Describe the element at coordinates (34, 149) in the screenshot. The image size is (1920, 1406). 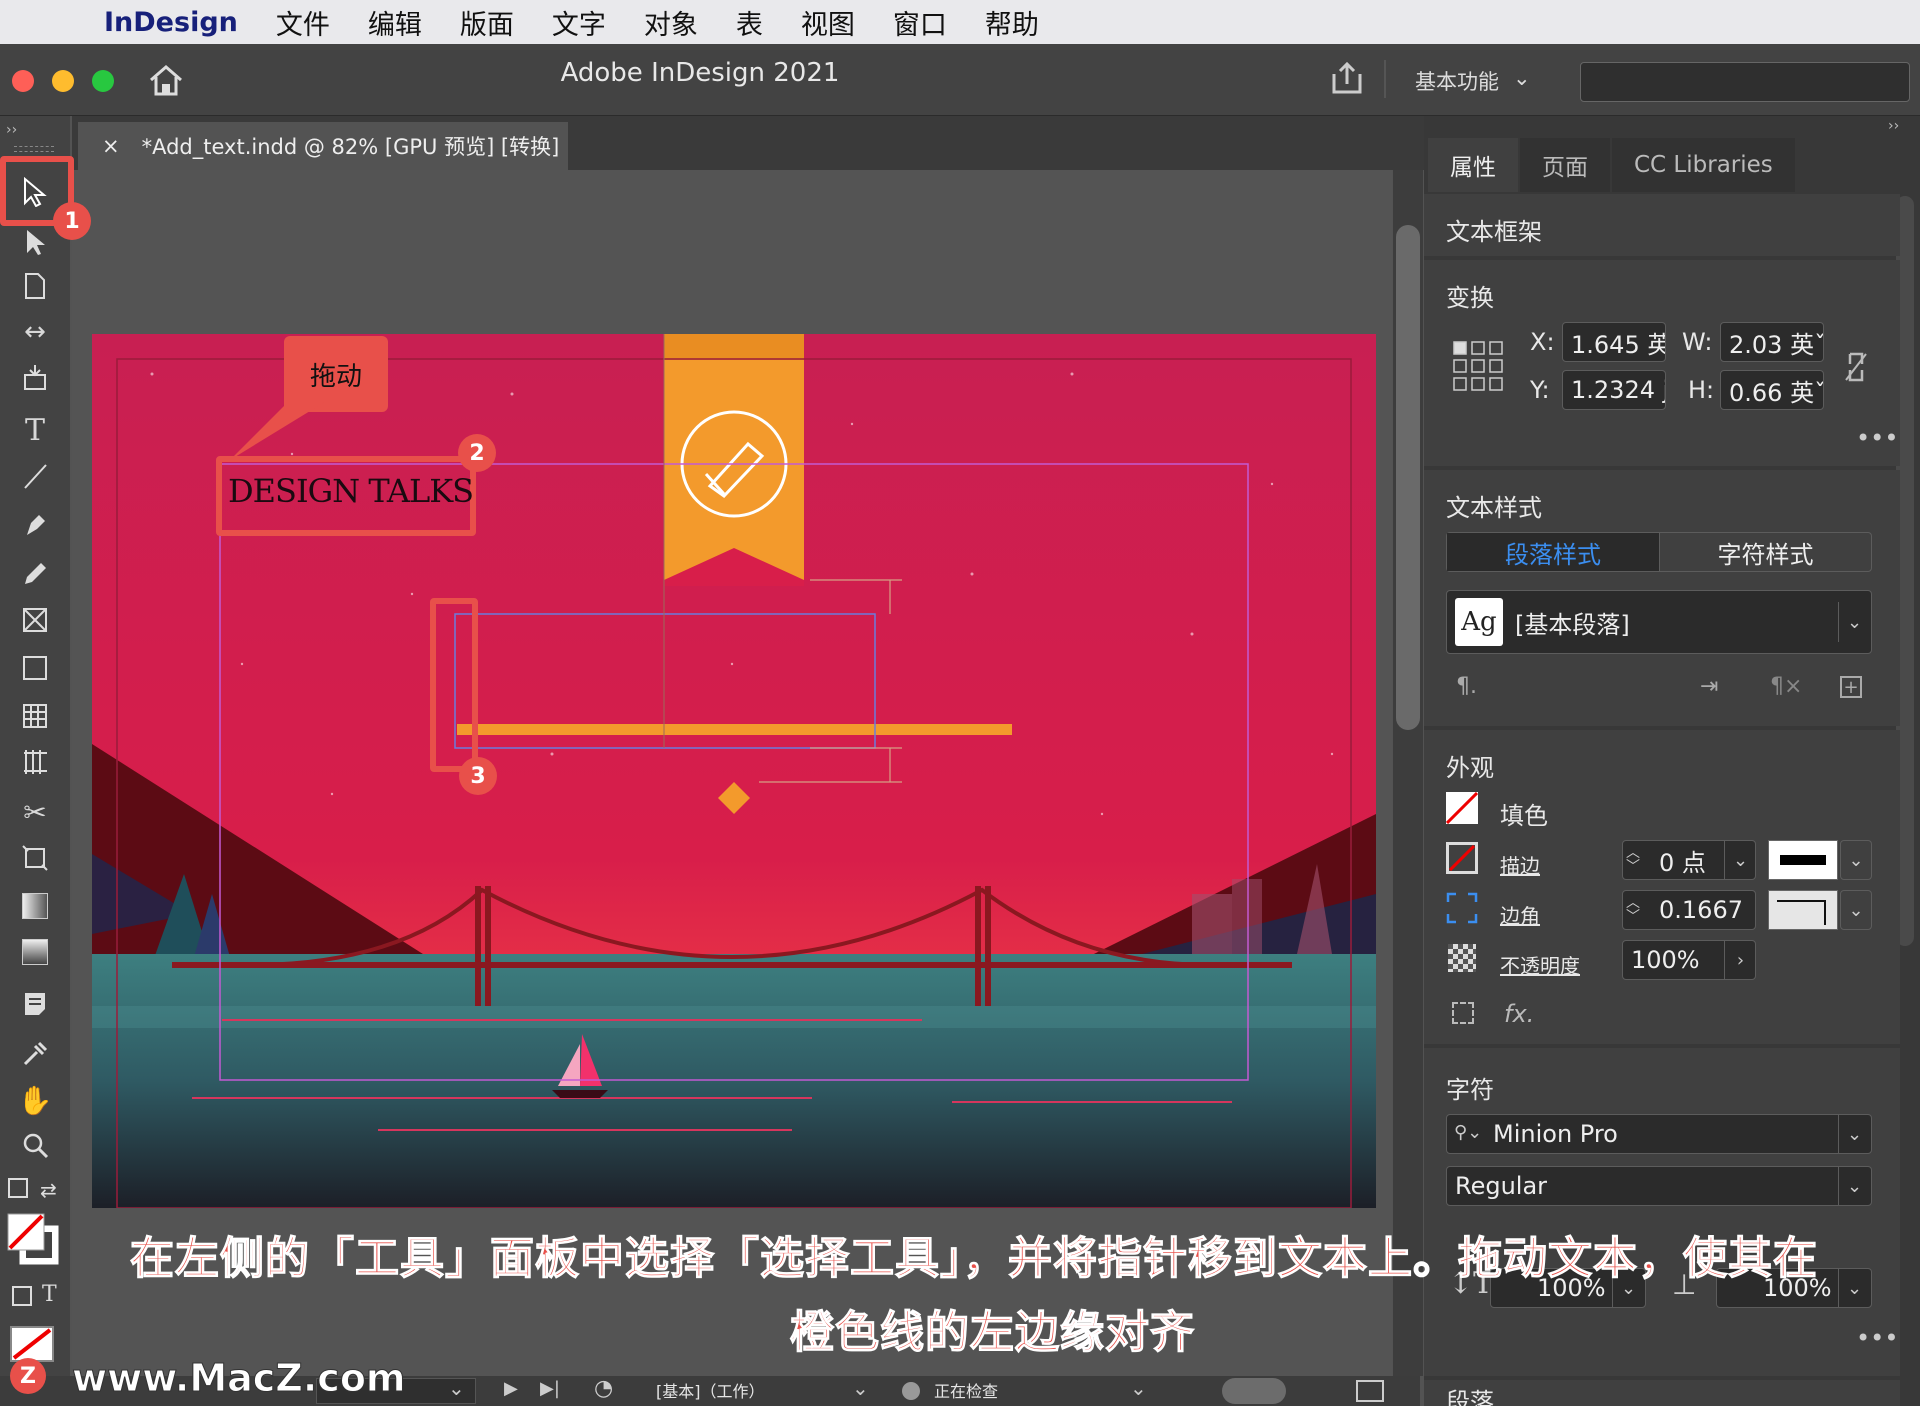
I see `panel-grip` at that location.